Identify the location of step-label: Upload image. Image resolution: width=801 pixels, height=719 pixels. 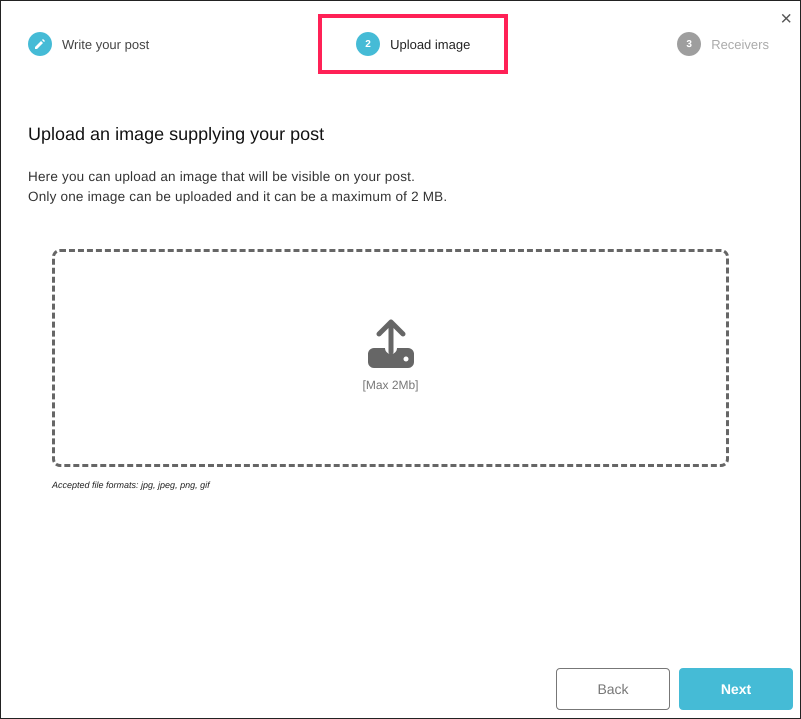
(430, 44).